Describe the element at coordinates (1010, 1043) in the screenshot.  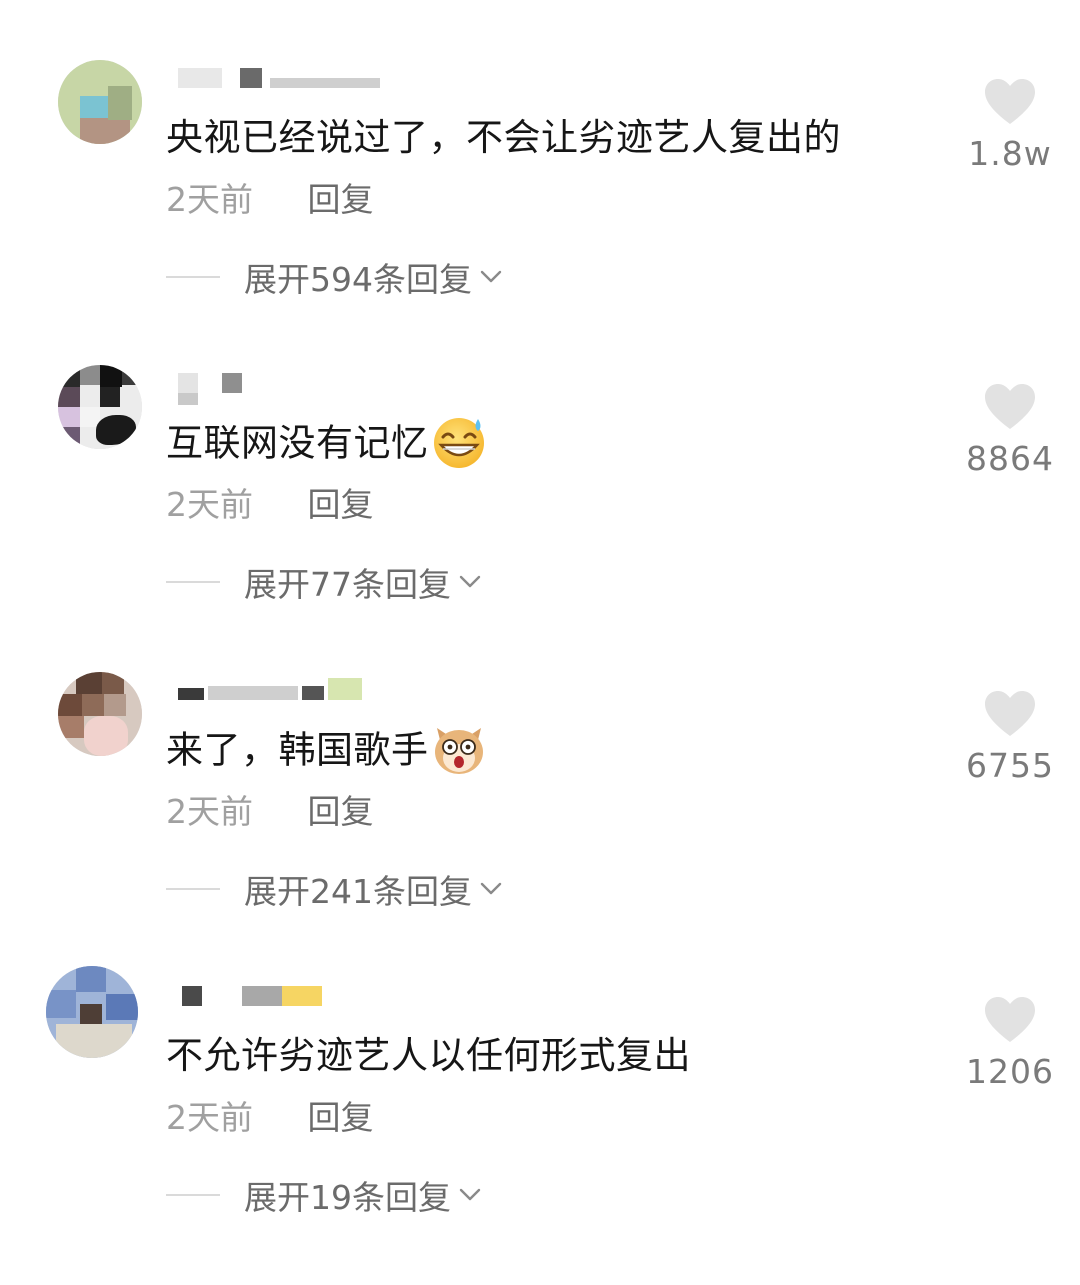
I see `like-button: 1206` at that location.